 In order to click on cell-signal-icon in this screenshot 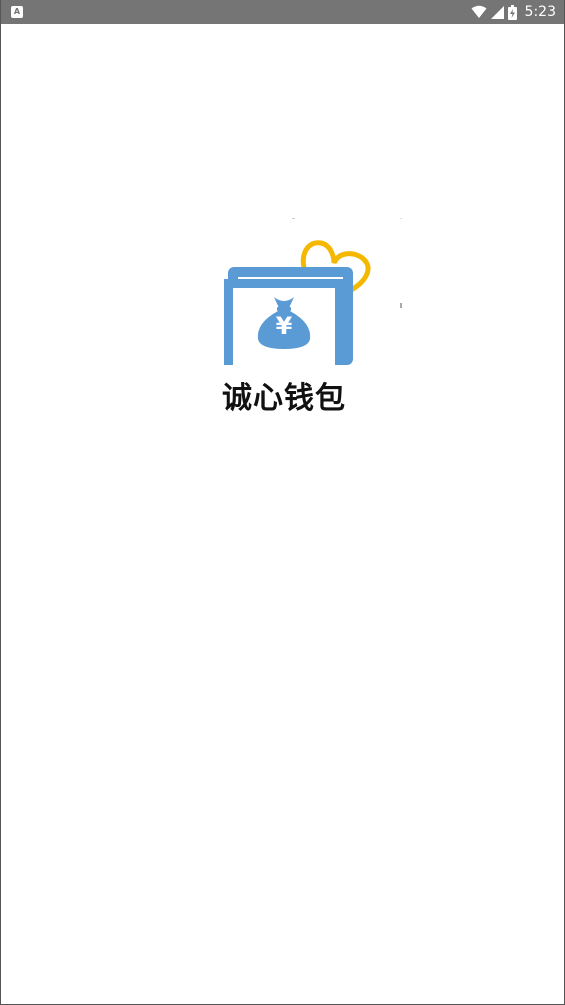, I will do `click(497, 12)`.